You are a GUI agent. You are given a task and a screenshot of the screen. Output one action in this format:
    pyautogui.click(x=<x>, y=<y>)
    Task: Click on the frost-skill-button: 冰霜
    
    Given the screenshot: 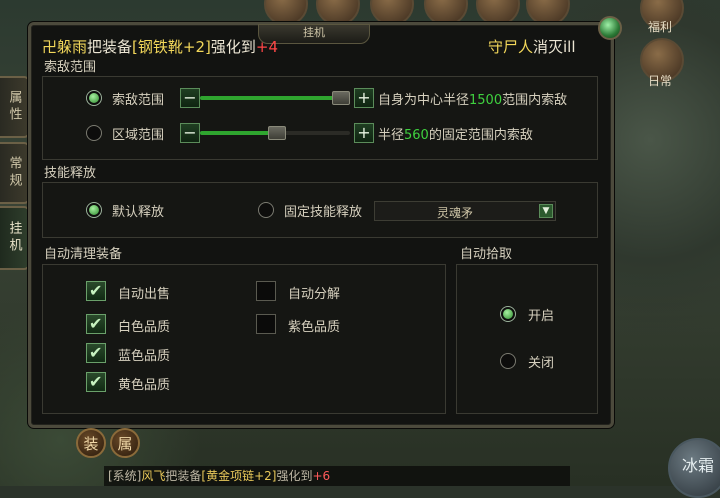 What is the action you would take?
    pyautogui.click(x=694, y=468)
    